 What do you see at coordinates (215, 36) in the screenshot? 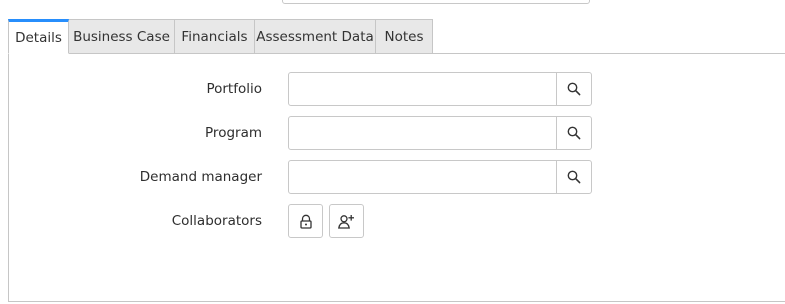
I see `tab-financials: Financials` at bounding box center [215, 36].